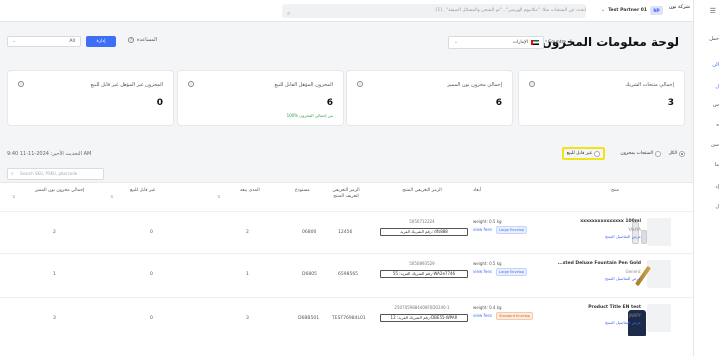 The image size is (727, 356). What do you see at coordinates (717, 165) in the screenshot?
I see `sidebar-item-7: ما` at bounding box center [717, 165].